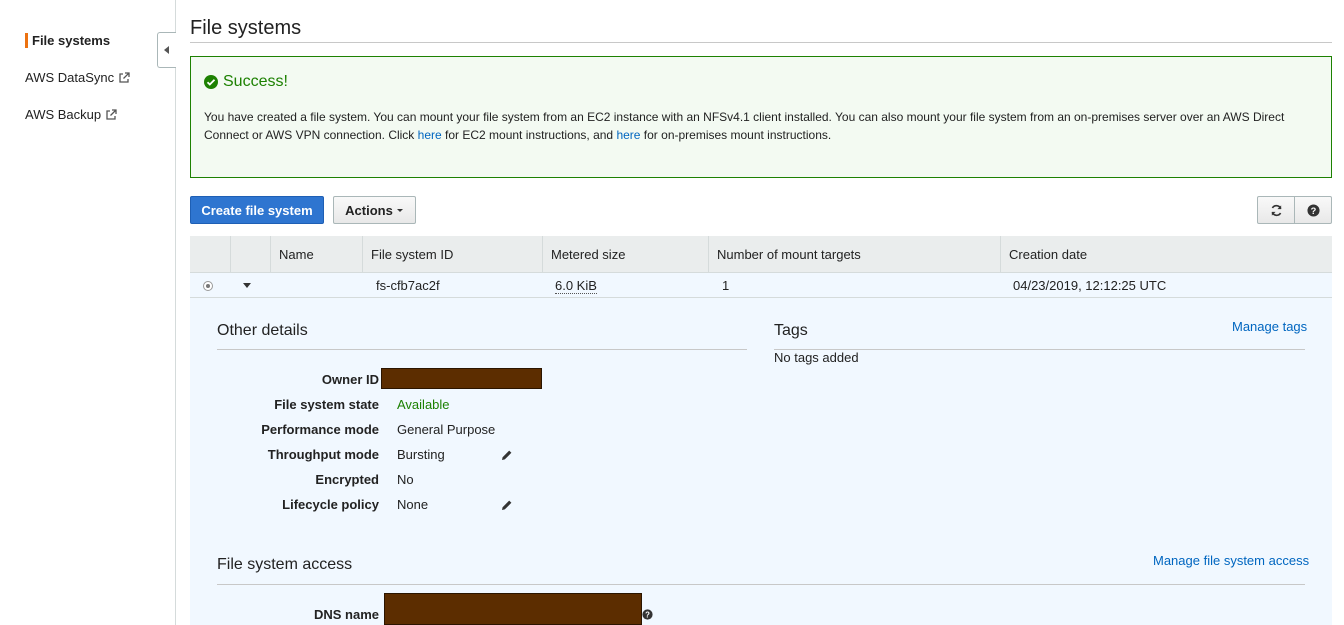 This screenshot has width=1344, height=625. Describe the element at coordinates (507, 455) in the screenshot. I see `edit-throughput-pencil-icon` at that location.